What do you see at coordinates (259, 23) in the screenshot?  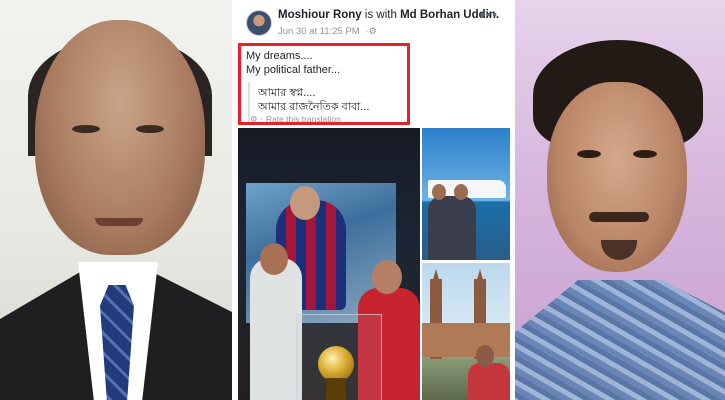 I see `author-avatar` at bounding box center [259, 23].